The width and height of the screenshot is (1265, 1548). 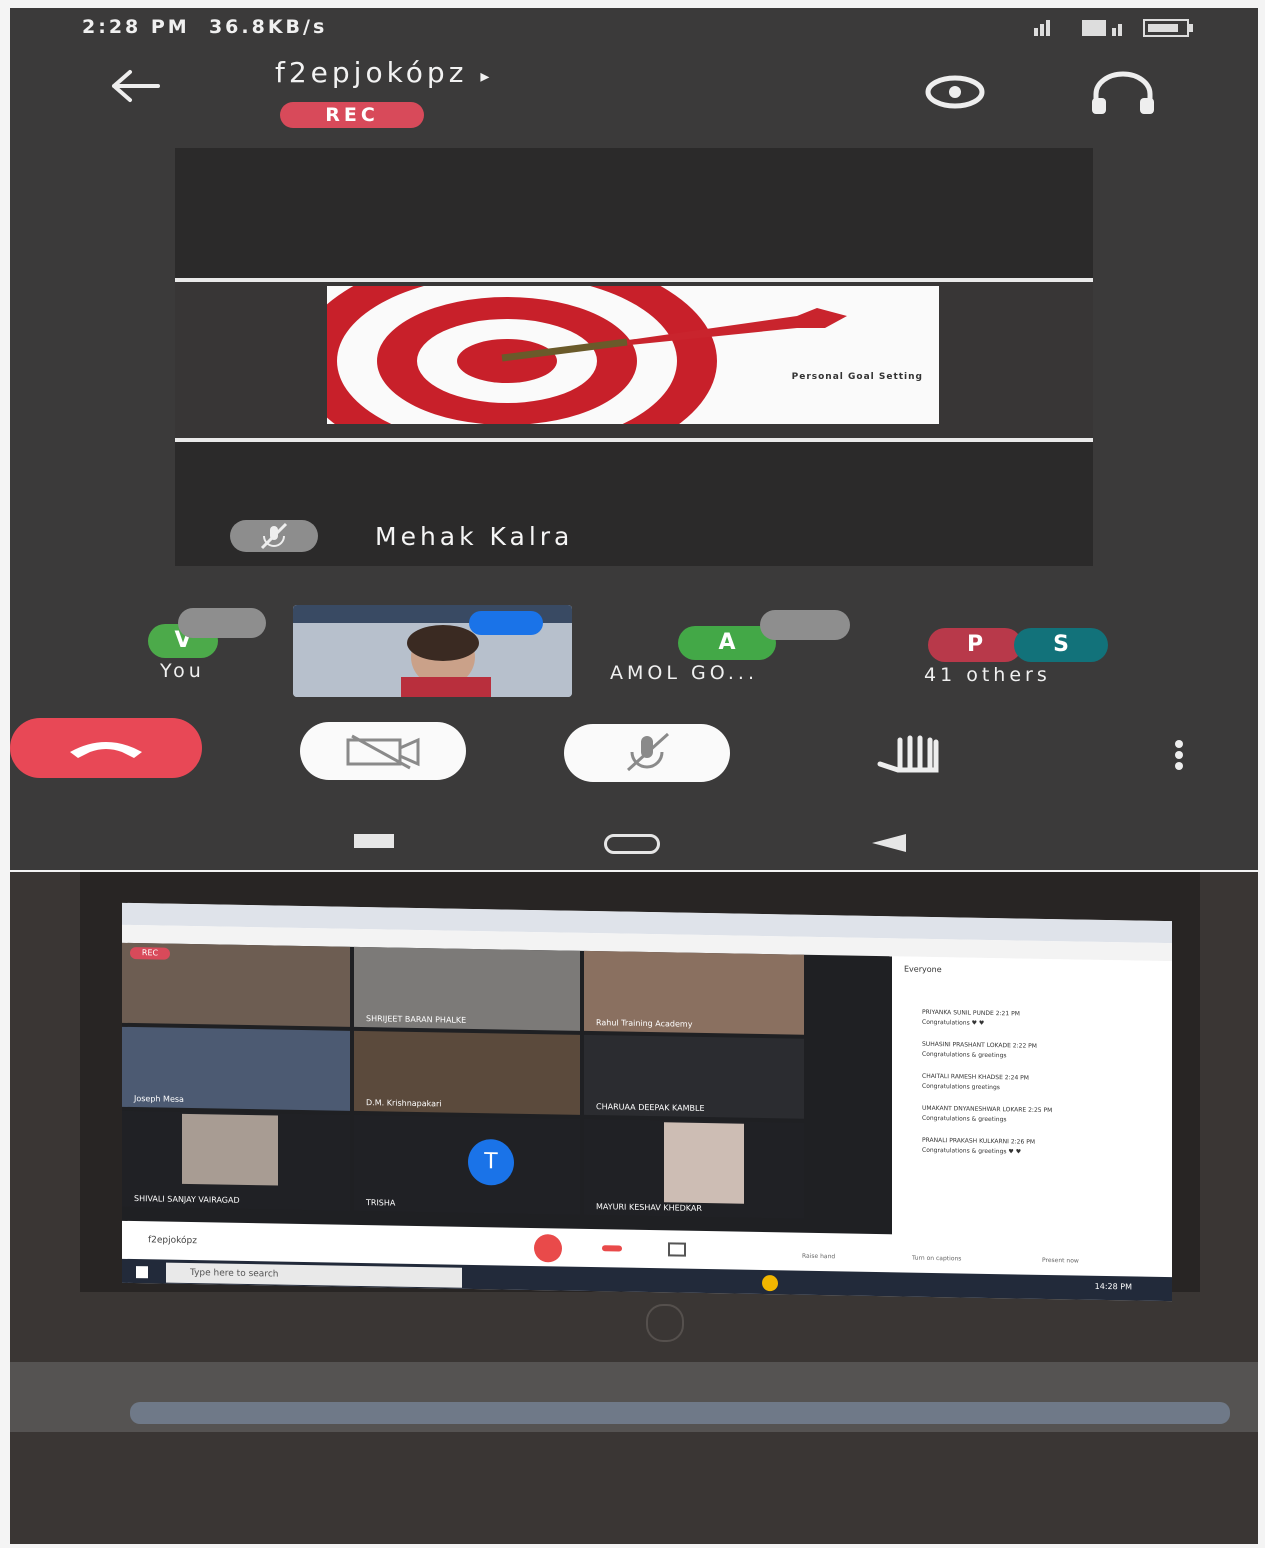 I want to click on chat-sender: PRIYANKA SUNIL PUNDE 2:21 PM, so click(x=971, y=1013).